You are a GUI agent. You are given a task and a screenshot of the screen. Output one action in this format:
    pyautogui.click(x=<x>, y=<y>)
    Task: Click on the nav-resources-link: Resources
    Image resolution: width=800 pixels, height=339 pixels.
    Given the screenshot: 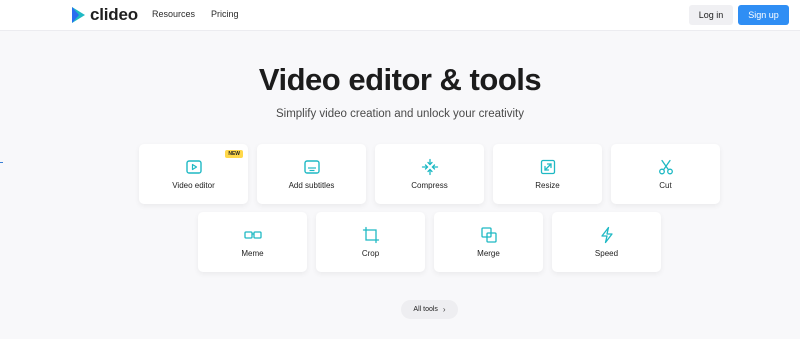 What is the action you would take?
    pyautogui.click(x=173, y=14)
    